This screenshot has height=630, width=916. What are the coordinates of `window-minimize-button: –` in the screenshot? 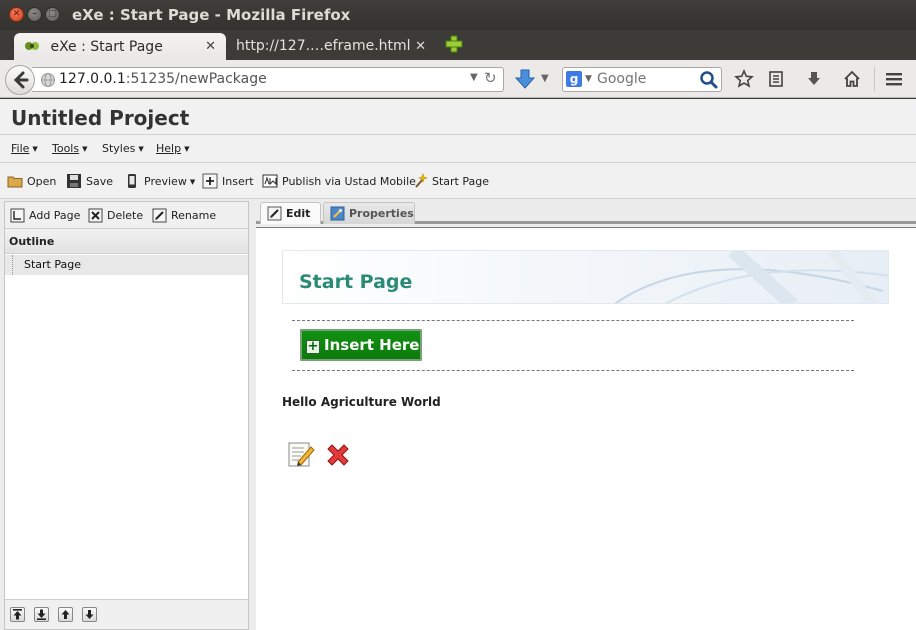 It's located at (34, 14).